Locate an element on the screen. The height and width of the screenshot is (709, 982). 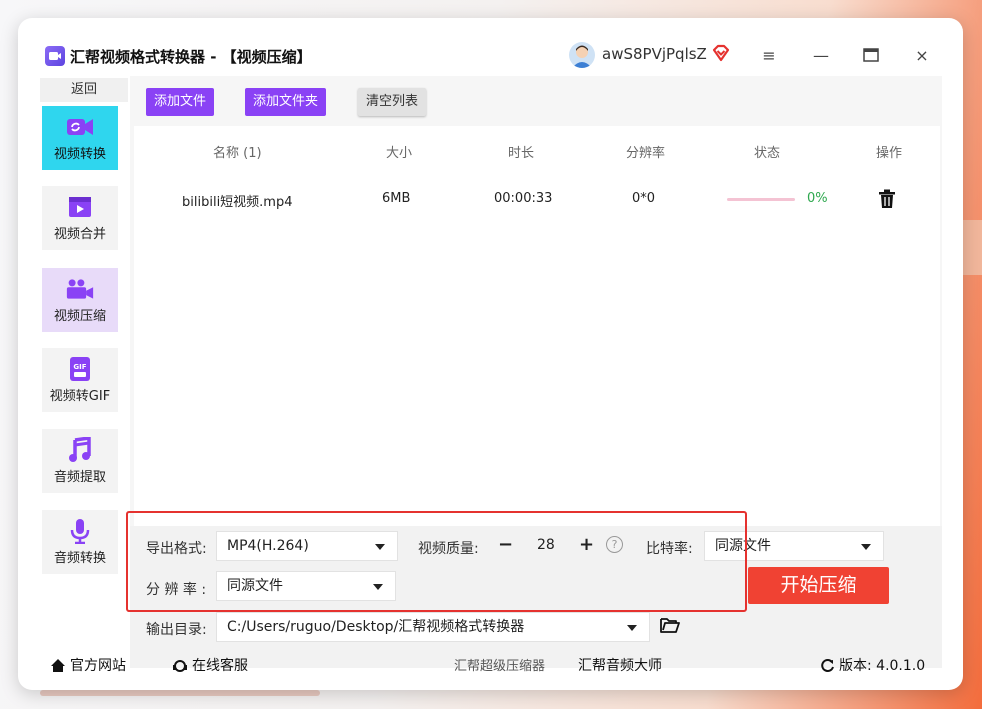
add-folder-button: 添加文件夹 is located at coordinates (286, 102).